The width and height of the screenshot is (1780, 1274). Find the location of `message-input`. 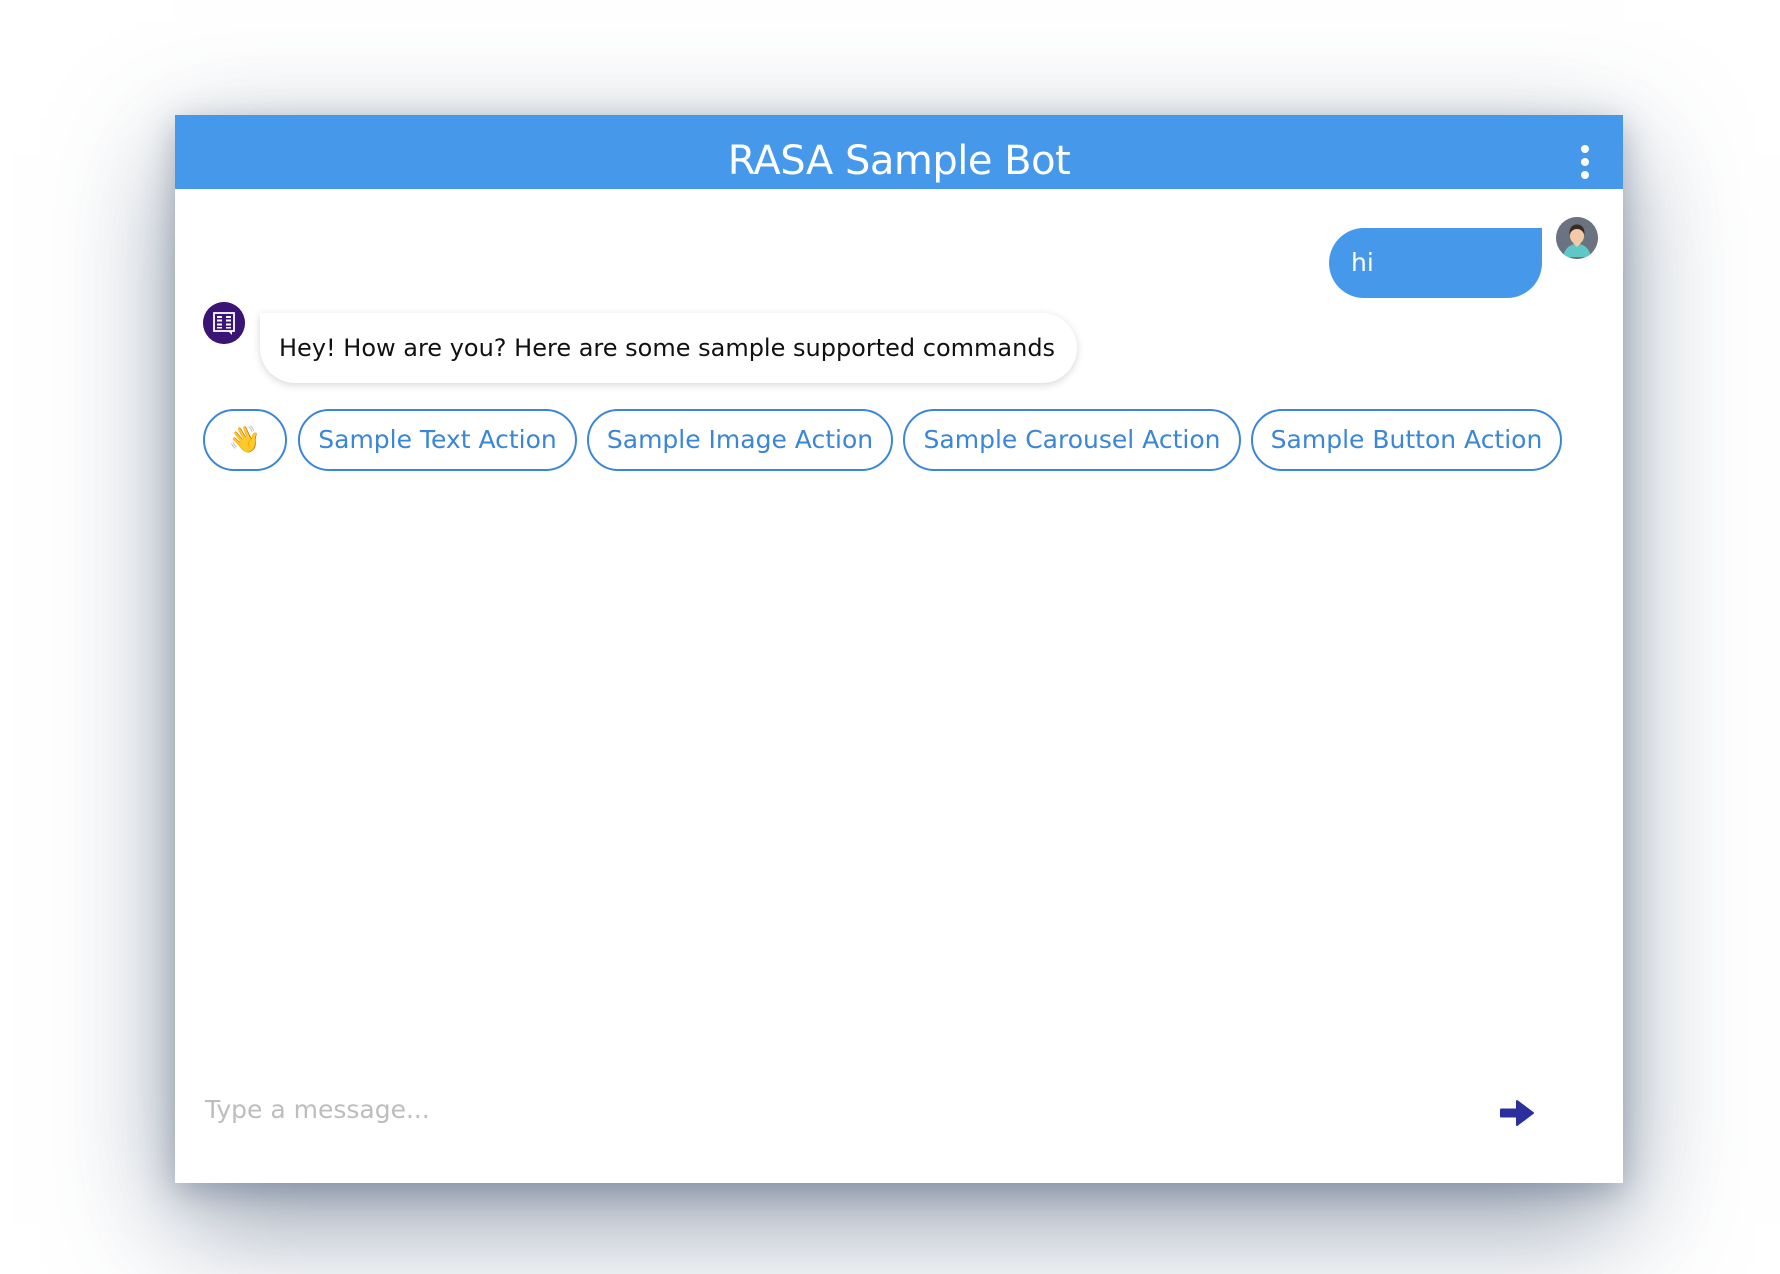

message-input is located at coordinates (805, 1109).